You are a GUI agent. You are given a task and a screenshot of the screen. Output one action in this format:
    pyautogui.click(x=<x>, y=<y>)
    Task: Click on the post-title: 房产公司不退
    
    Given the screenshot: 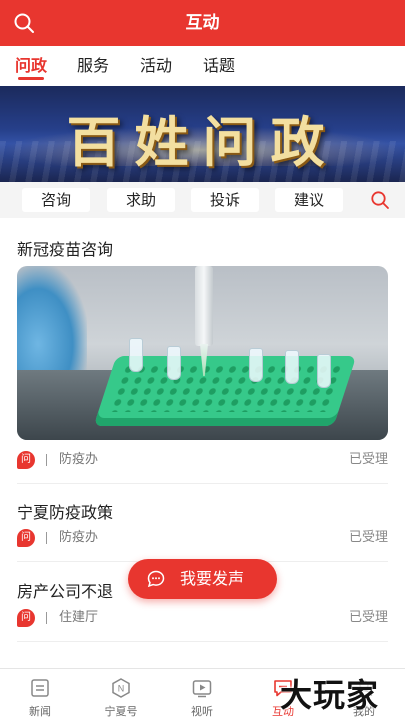 What is the action you would take?
    pyautogui.click(x=65, y=590)
    